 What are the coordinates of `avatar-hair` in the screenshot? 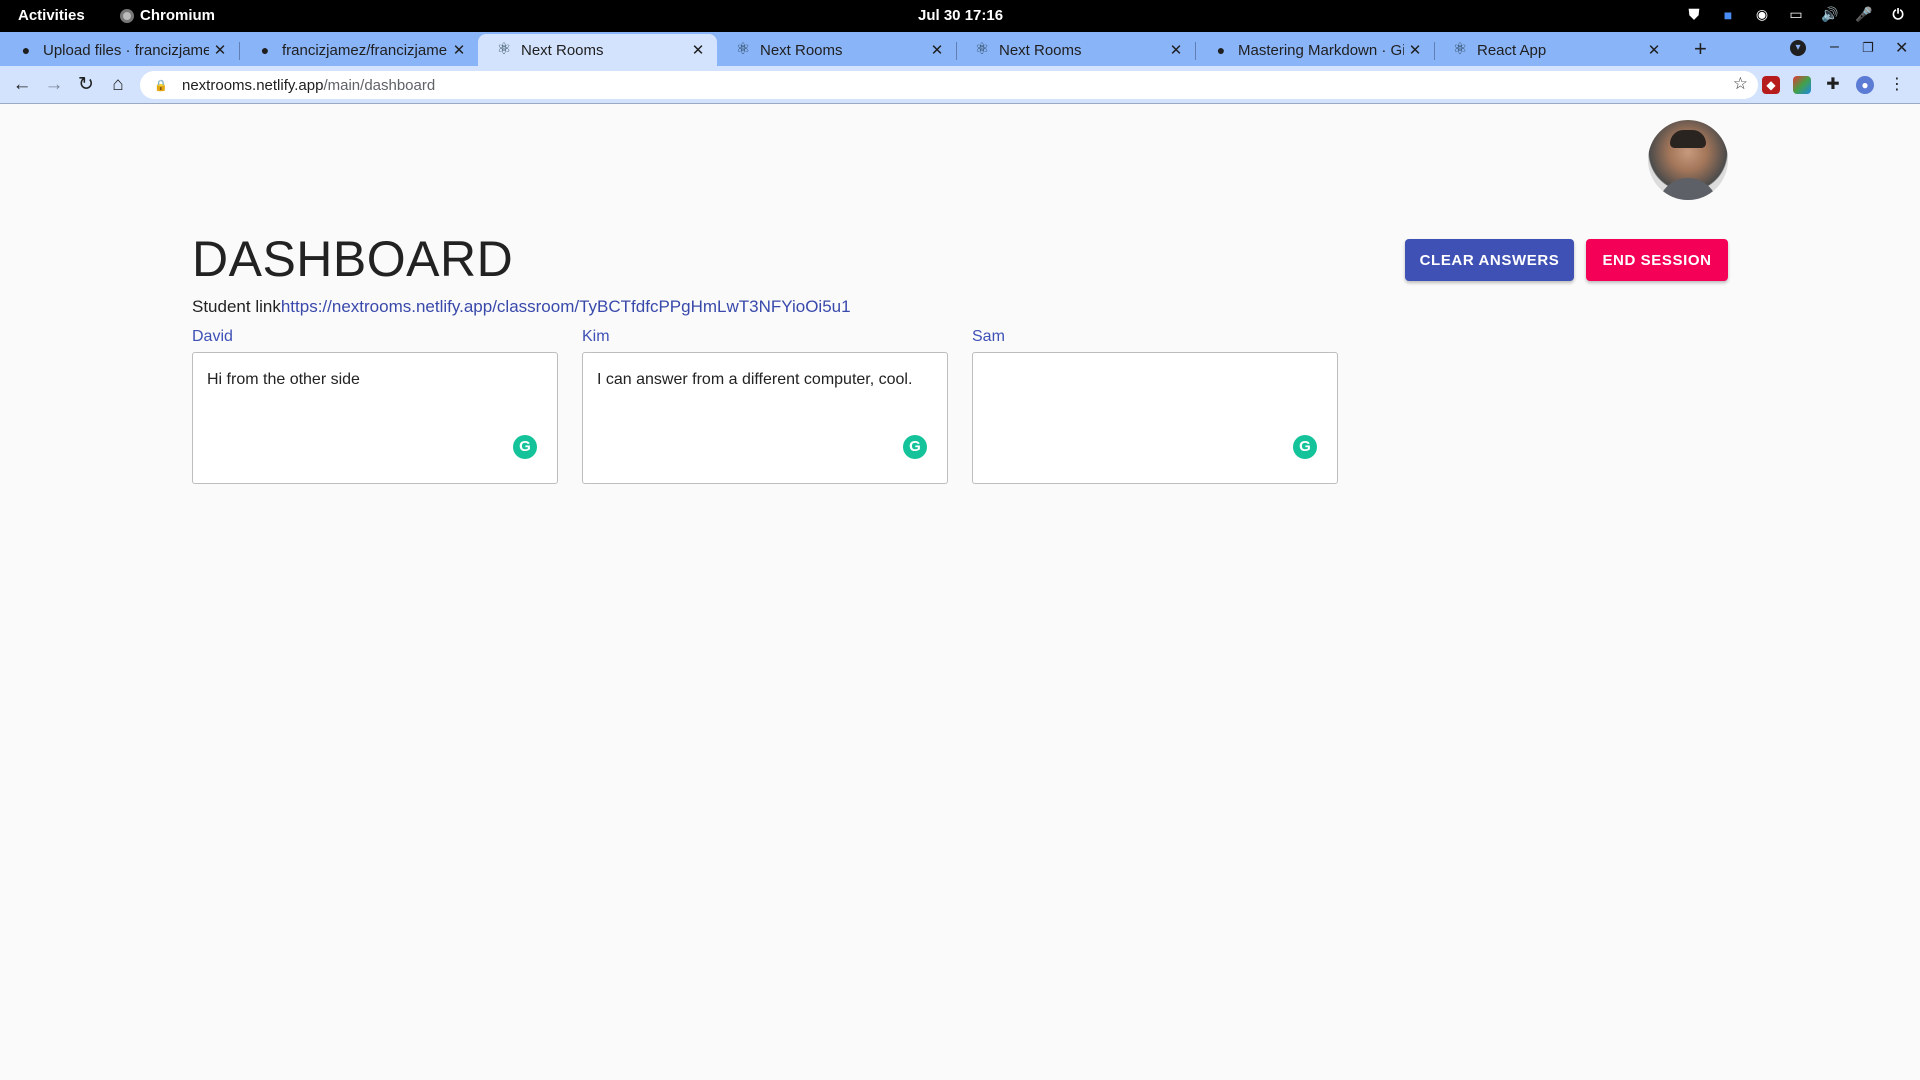 It's located at (1688, 139).